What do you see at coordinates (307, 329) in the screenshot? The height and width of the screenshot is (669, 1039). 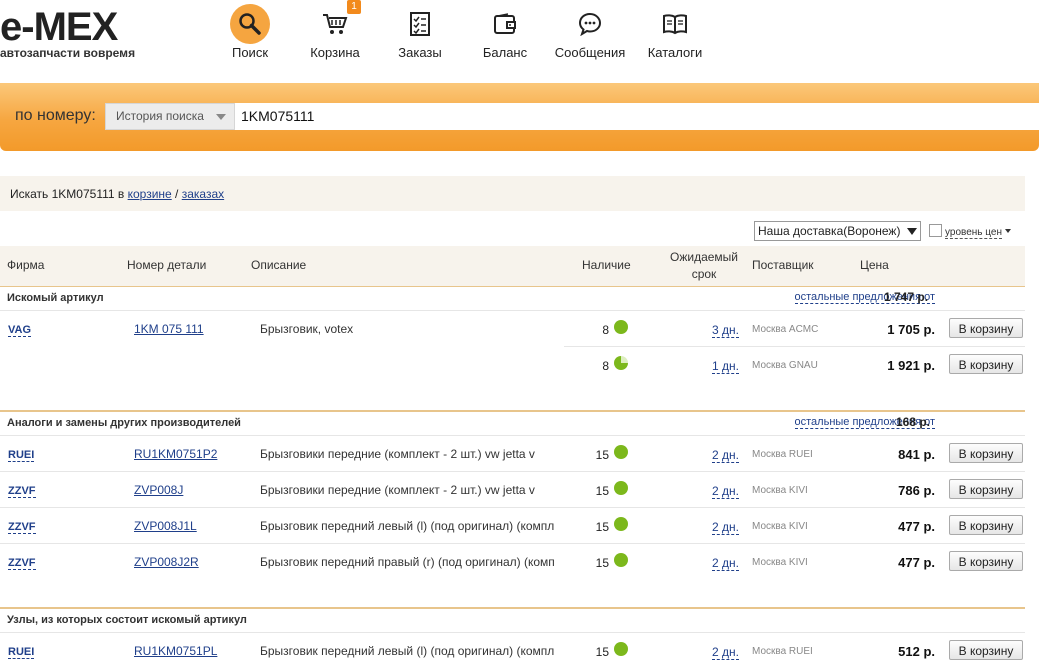 I see `part-description: Брызговик, votex` at bounding box center [307, 329].